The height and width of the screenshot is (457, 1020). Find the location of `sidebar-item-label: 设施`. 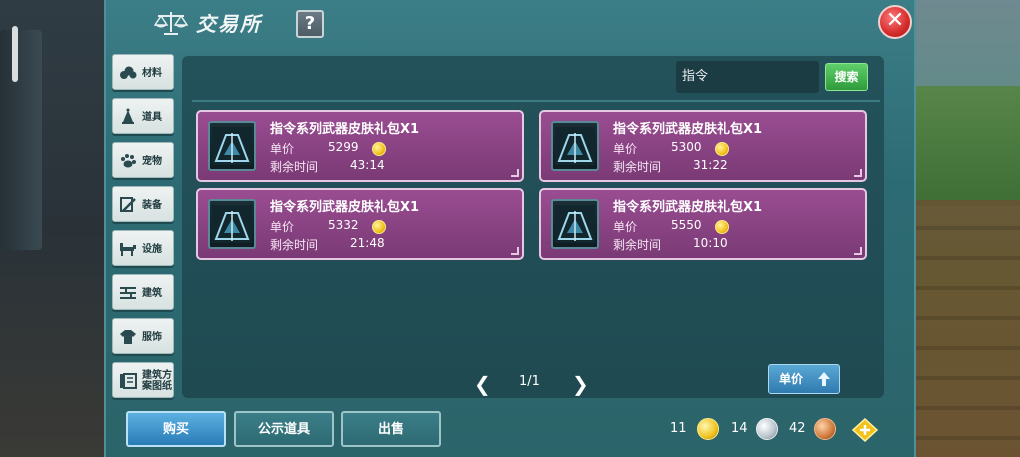

sidebar-item-label: 设施 is located at coordinates (152, 249).